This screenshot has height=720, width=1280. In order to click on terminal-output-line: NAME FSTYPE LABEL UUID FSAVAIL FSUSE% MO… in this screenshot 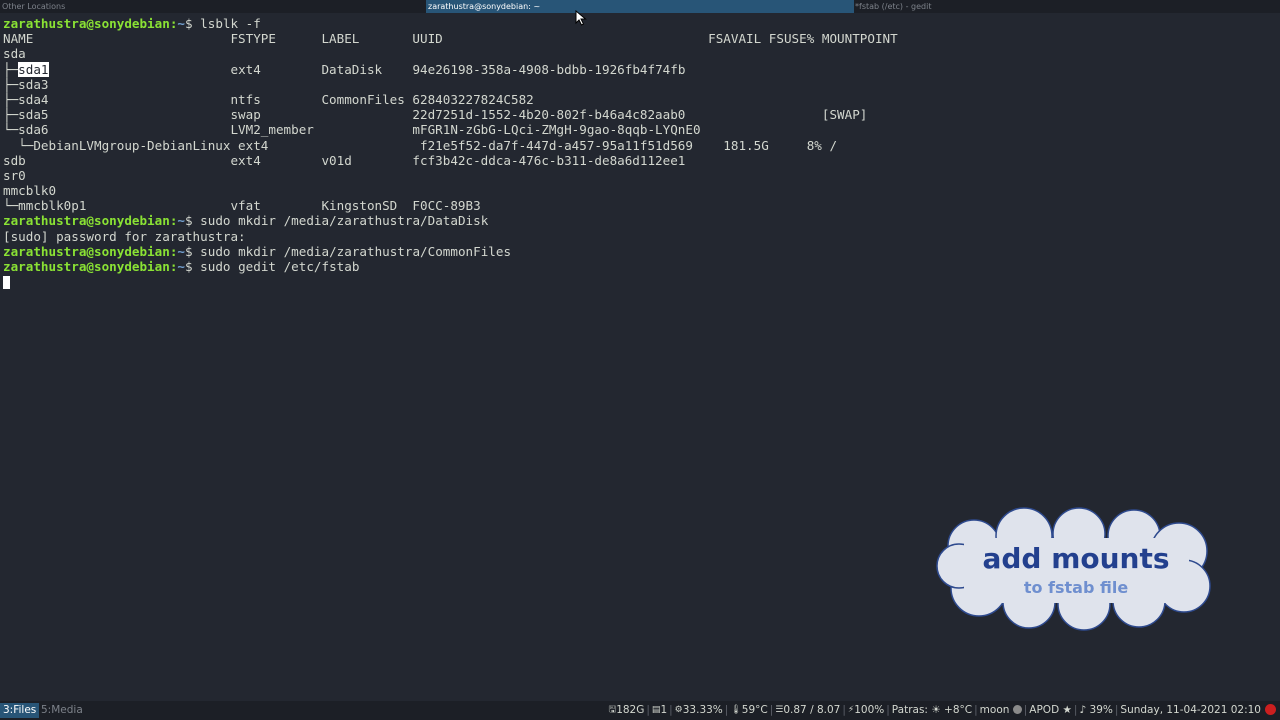, I will do `click(450, 39)`.